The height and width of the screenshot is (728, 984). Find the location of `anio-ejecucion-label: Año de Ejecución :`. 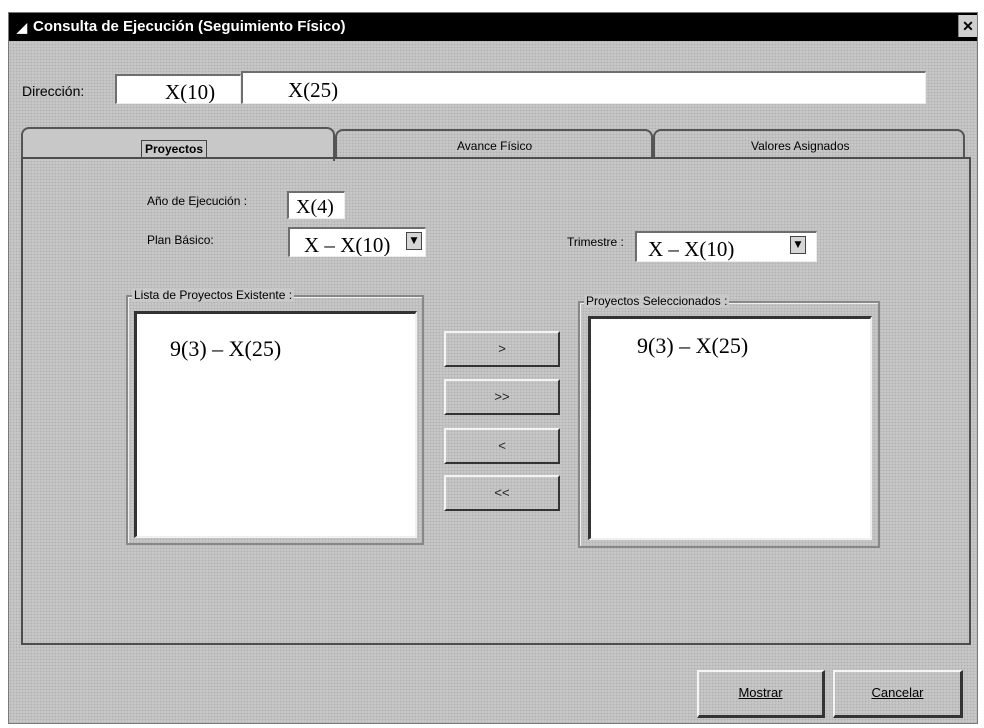

anio-ejecucion-label: Año de Ejecución : is located at coordinates (197, 201).